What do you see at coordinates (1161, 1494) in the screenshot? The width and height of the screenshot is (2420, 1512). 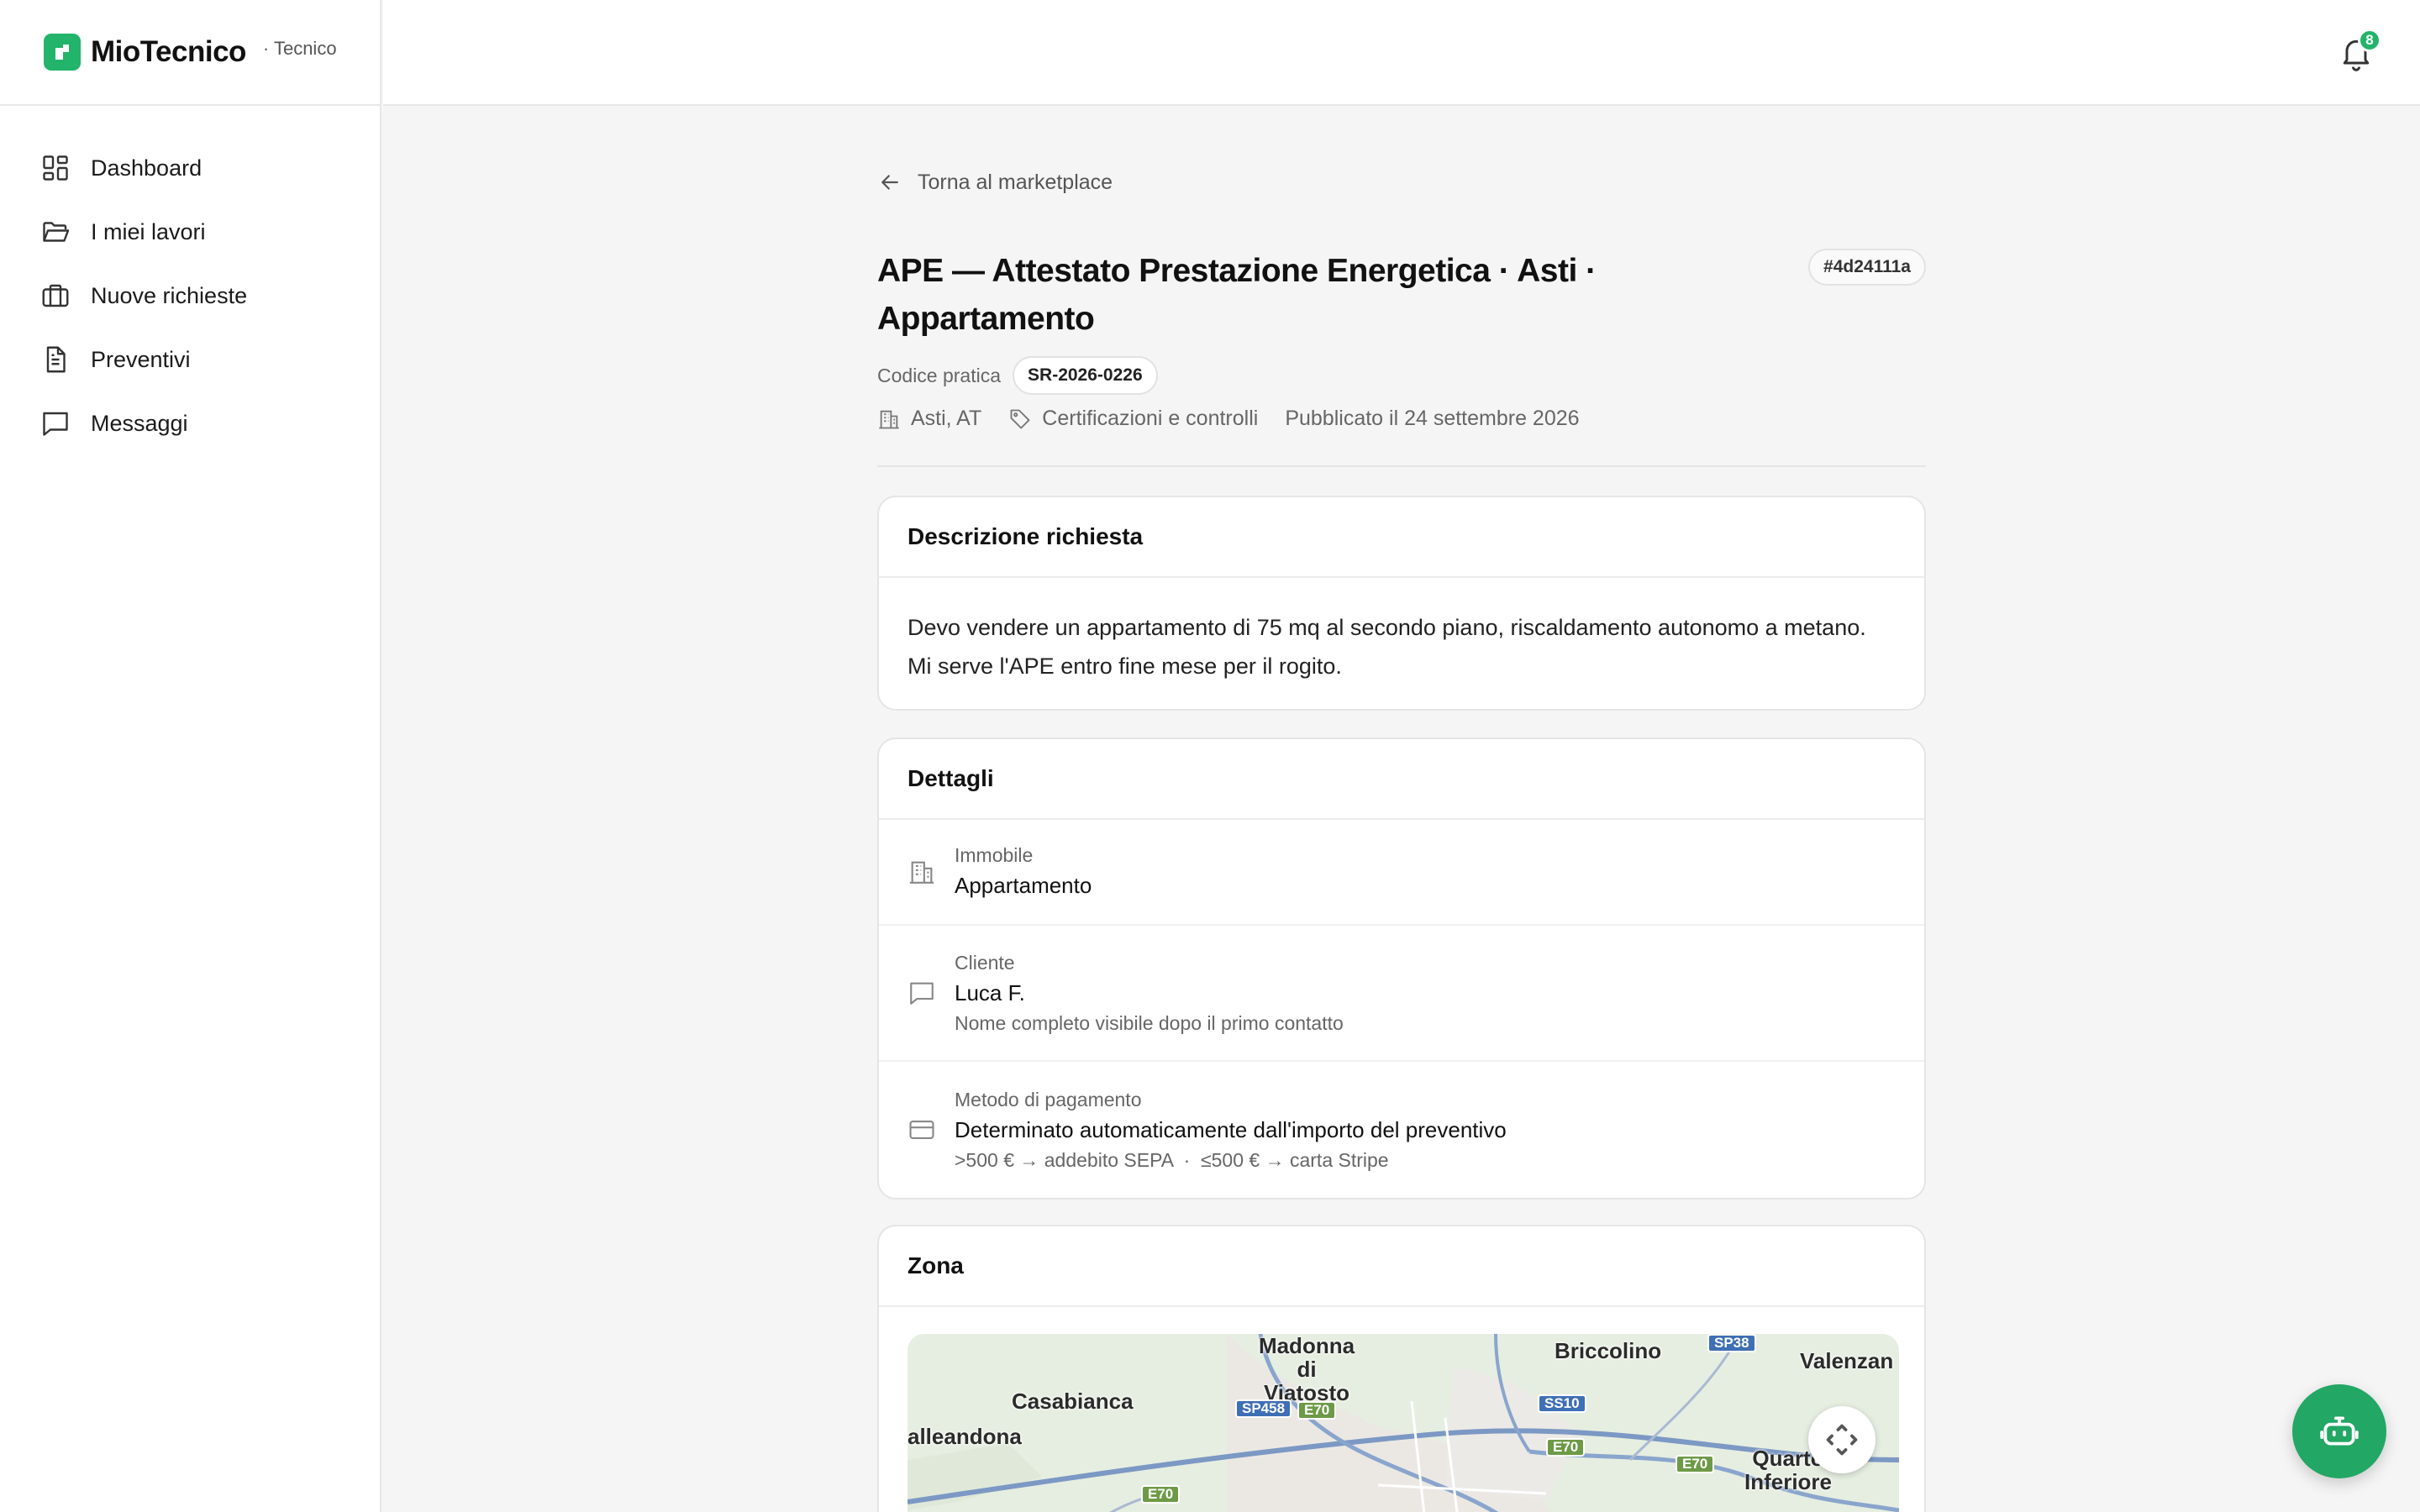 I see `road-badge-e70-d: E70` at bounding box center [1161, 1494].